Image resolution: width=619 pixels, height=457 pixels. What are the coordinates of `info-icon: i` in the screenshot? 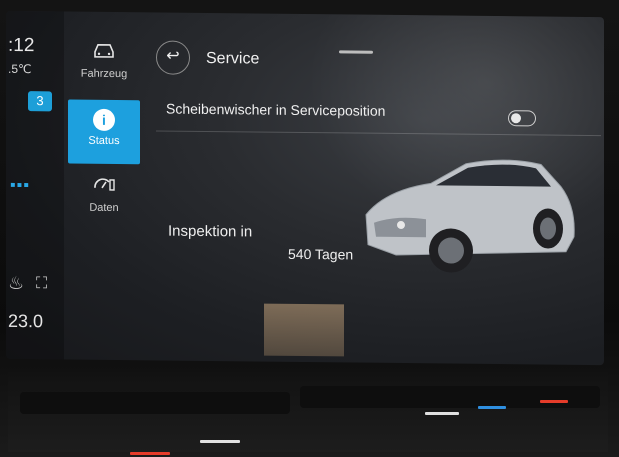 It's located at (104, 120).